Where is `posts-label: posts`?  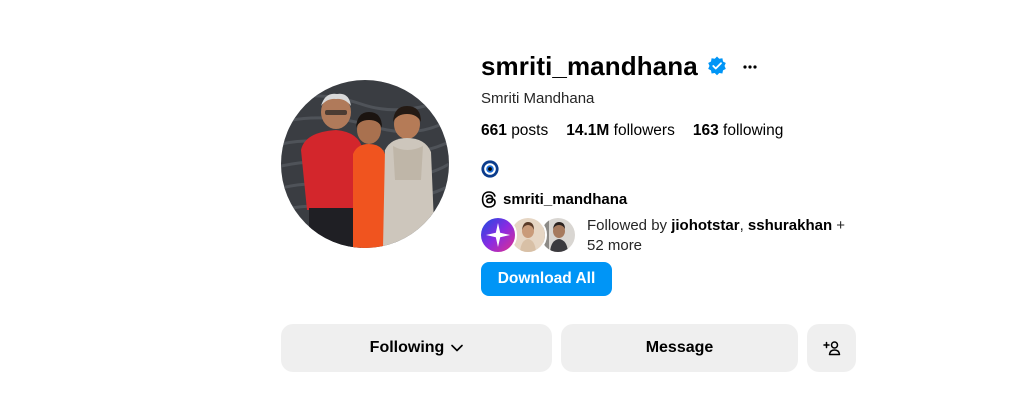 posts-label: posts is located at coordinates (530, 130).